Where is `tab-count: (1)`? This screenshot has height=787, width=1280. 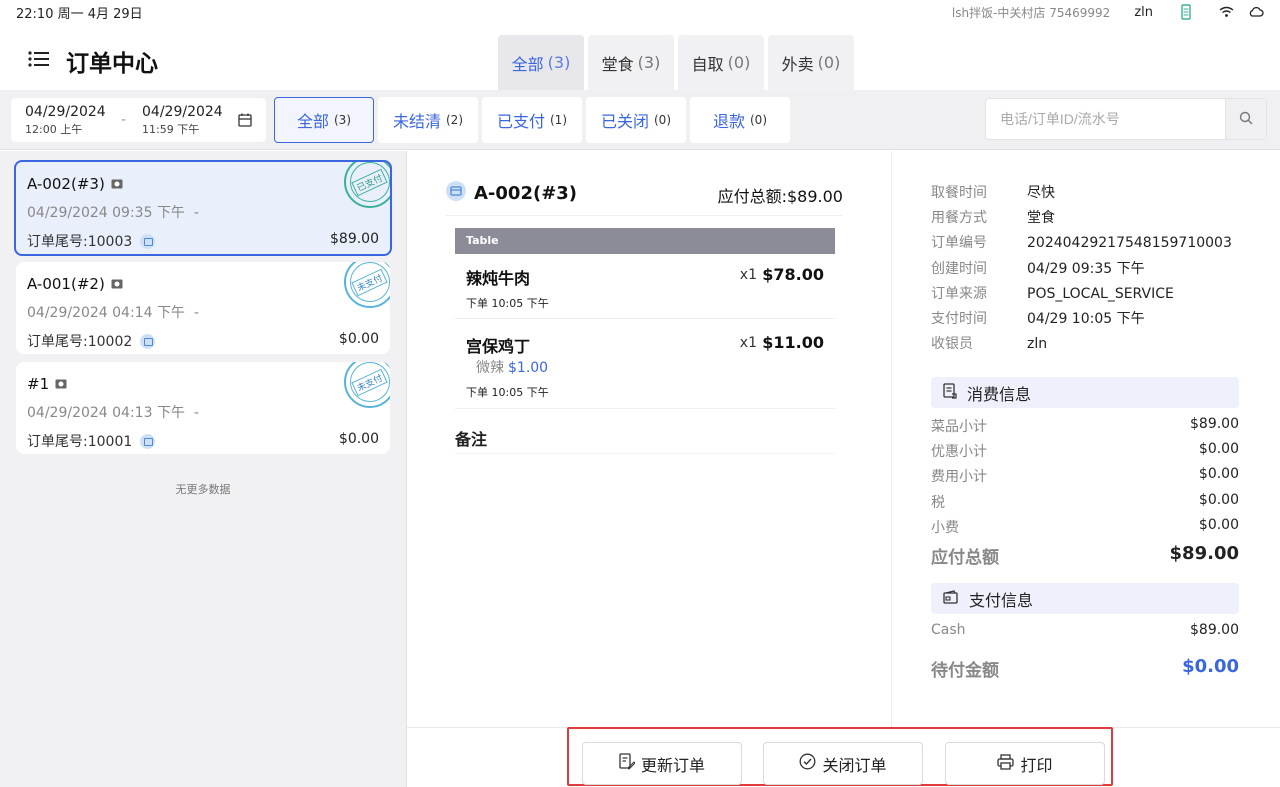 tab-count: (1) is located at coordinates (558, 120).